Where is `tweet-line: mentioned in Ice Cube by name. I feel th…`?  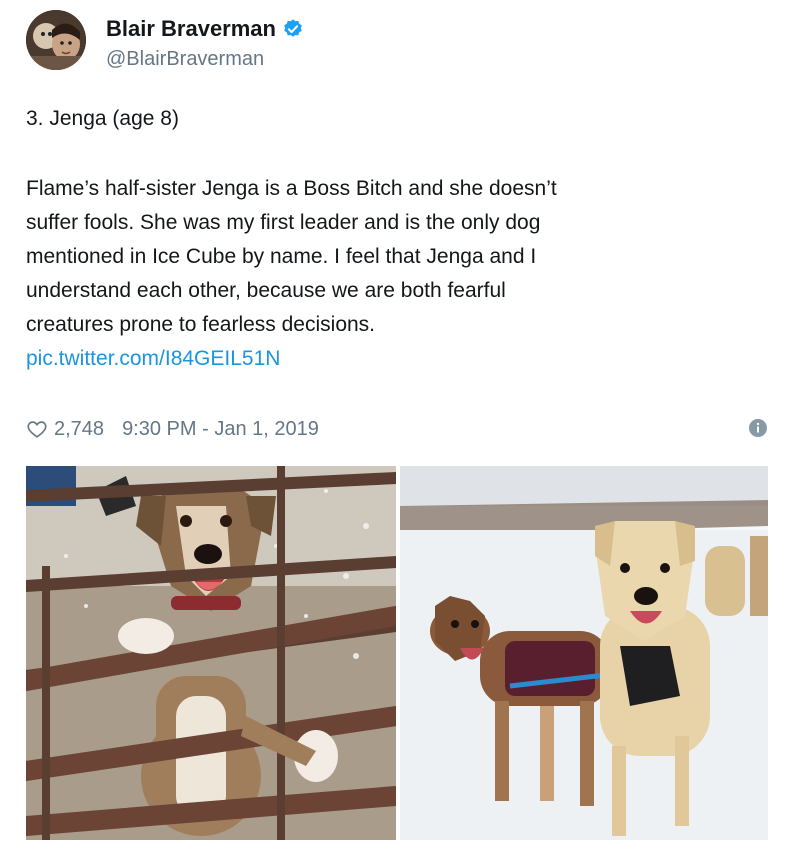
tweet-line: mentioned in Ice Cube by name. I feel th… is located at coordinates (281, 256).